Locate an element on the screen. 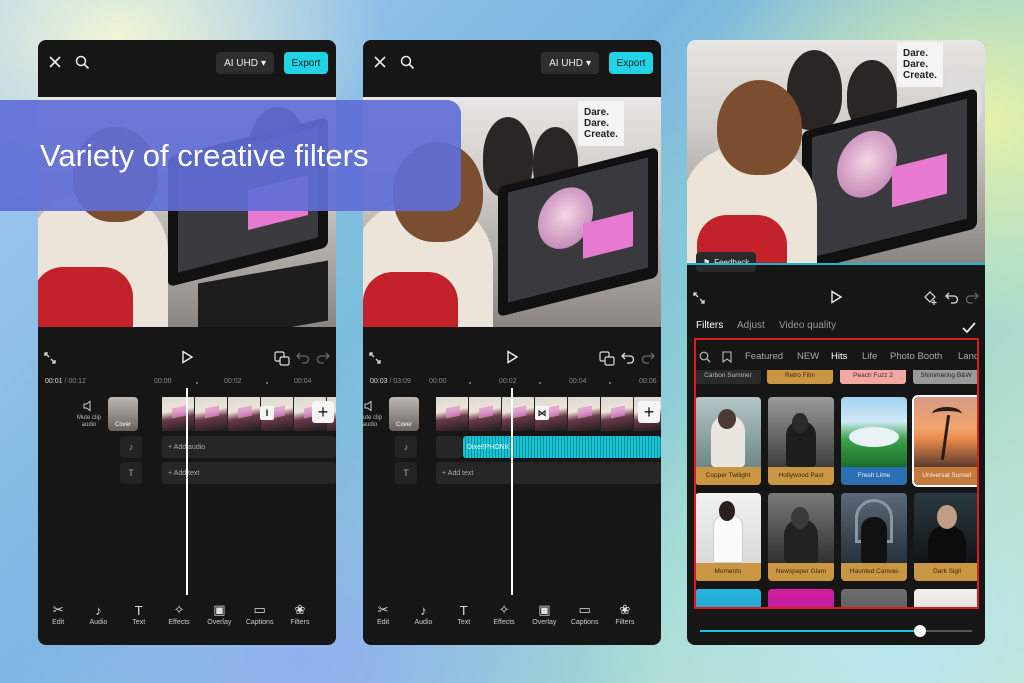  bookmark-icon is located at coordinates (727, 358).